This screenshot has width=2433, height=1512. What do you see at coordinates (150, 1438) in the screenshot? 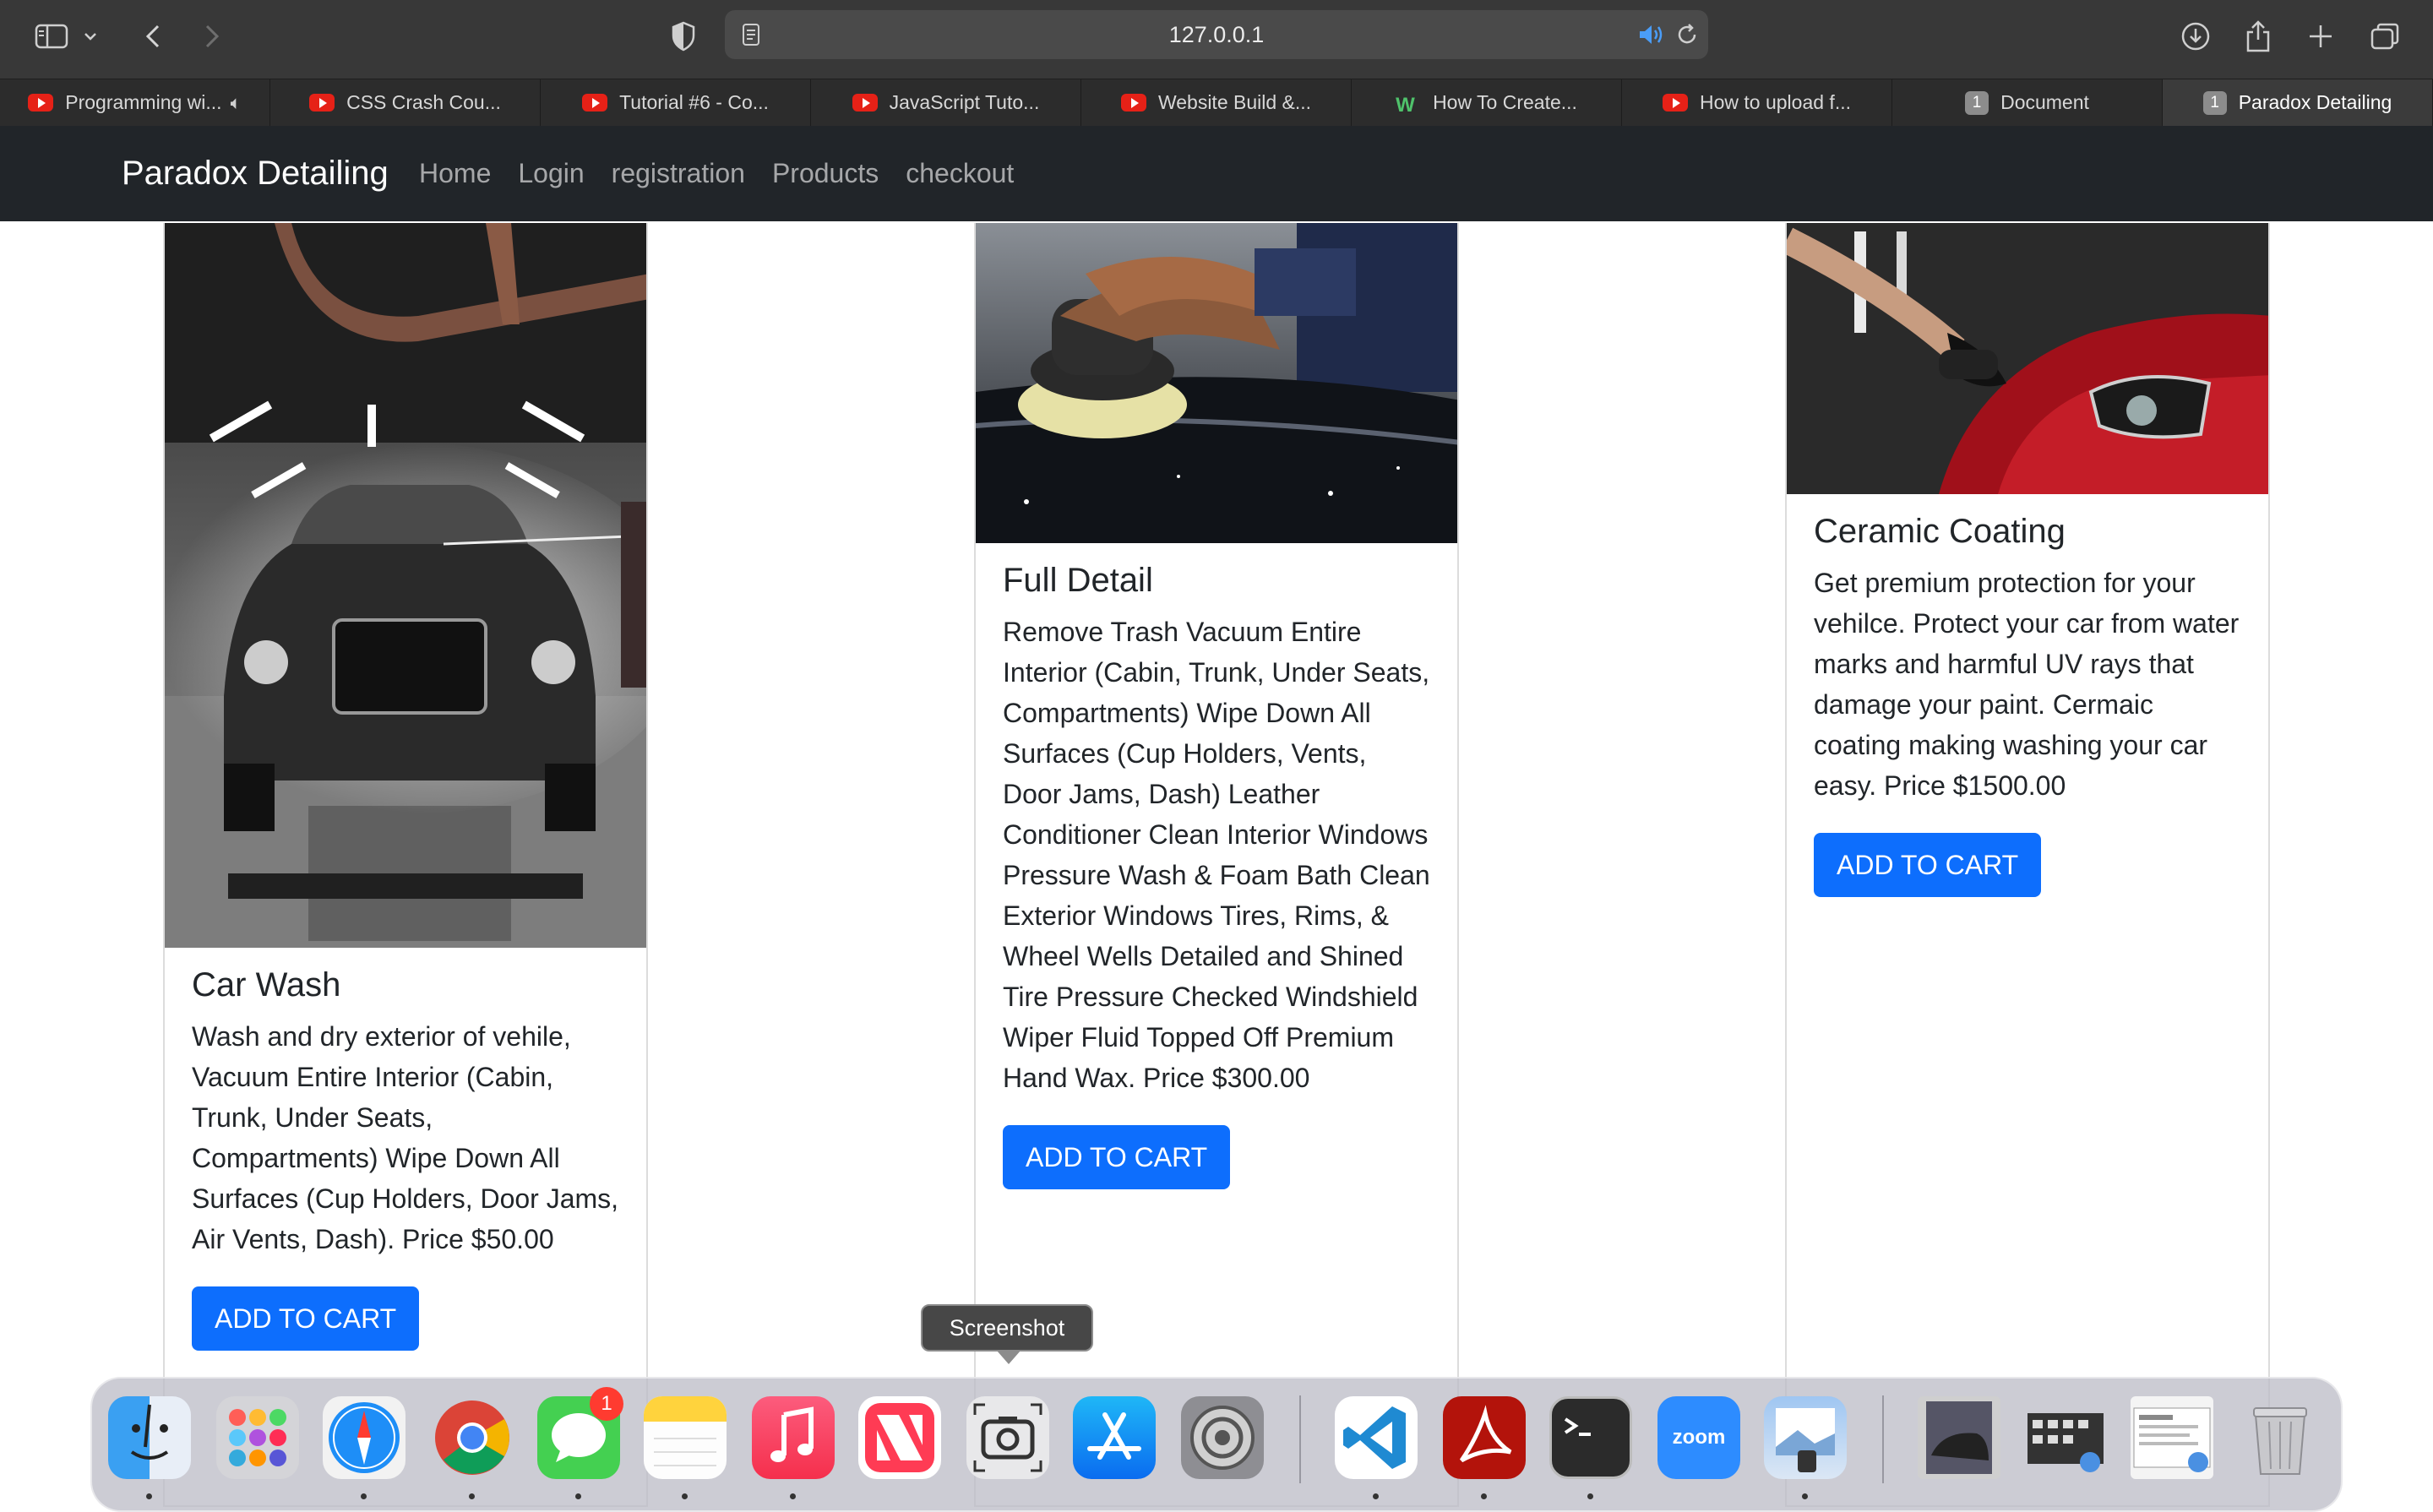
I see `finder-icon` at bounding box center [150, 1438].